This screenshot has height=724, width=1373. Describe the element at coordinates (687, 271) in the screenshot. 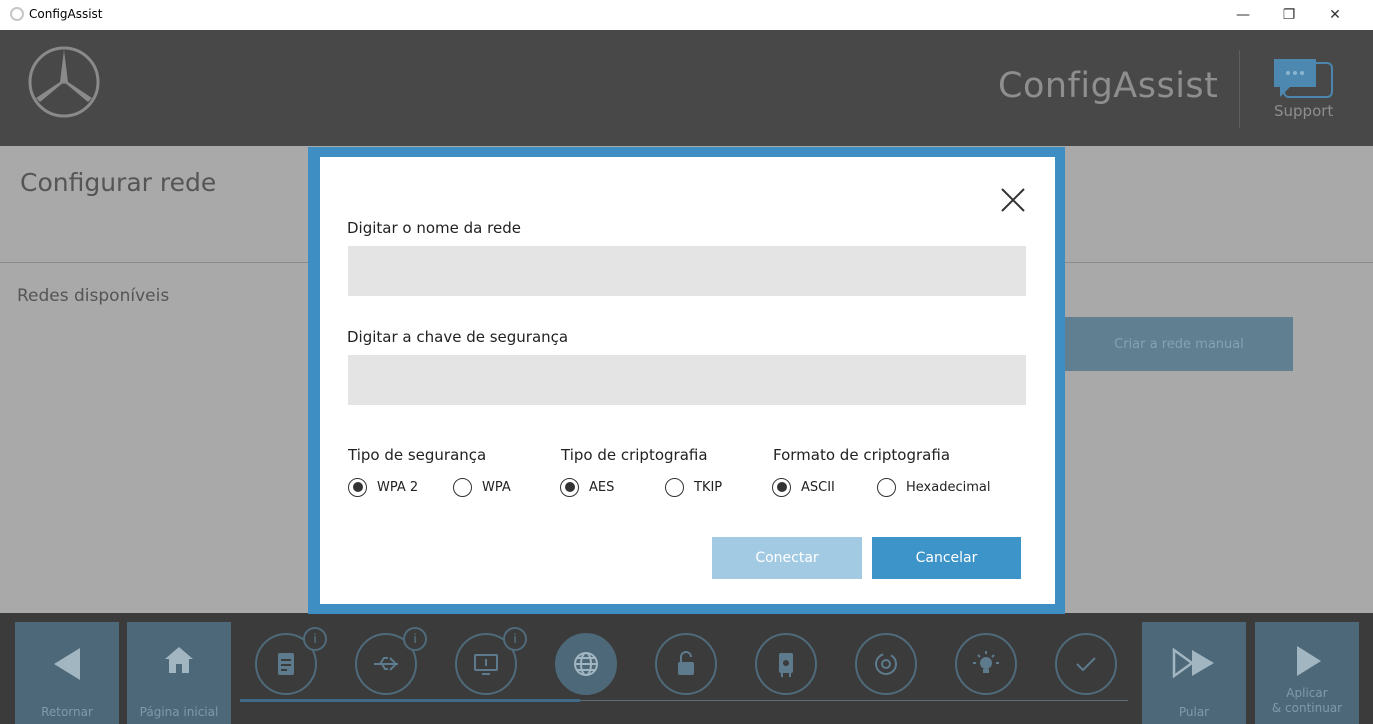

I see `network-name-input` at that location.